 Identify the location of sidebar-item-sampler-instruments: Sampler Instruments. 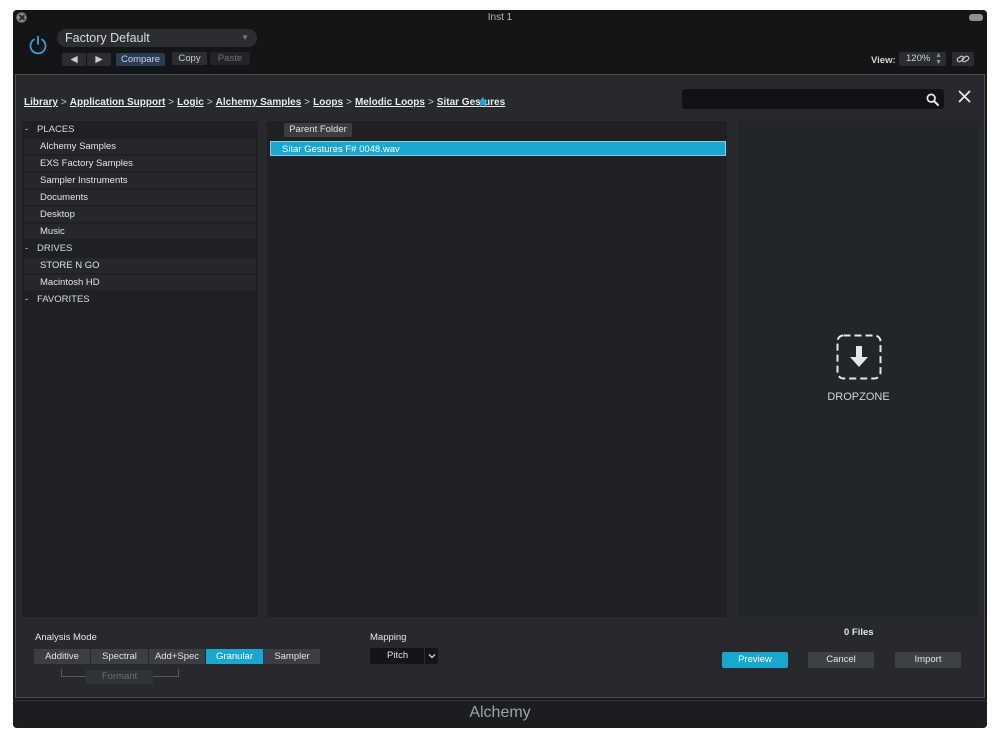
(140, 180).